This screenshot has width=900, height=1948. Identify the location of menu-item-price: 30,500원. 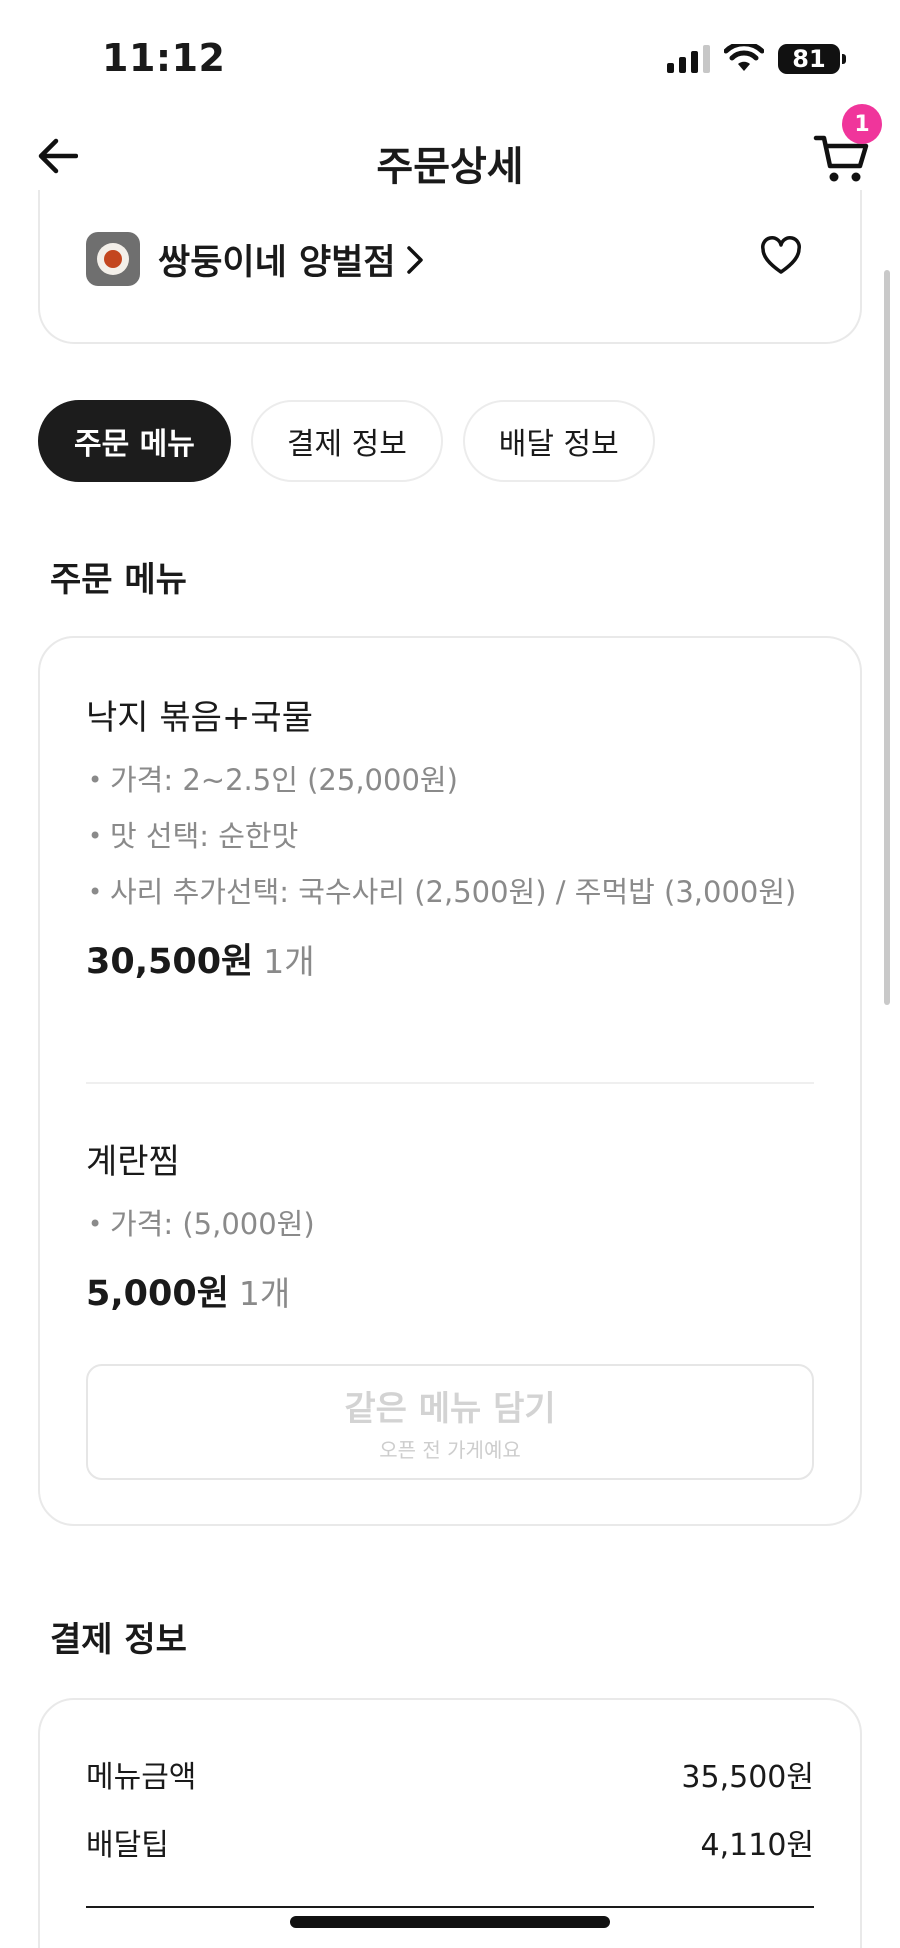
(170, 962).